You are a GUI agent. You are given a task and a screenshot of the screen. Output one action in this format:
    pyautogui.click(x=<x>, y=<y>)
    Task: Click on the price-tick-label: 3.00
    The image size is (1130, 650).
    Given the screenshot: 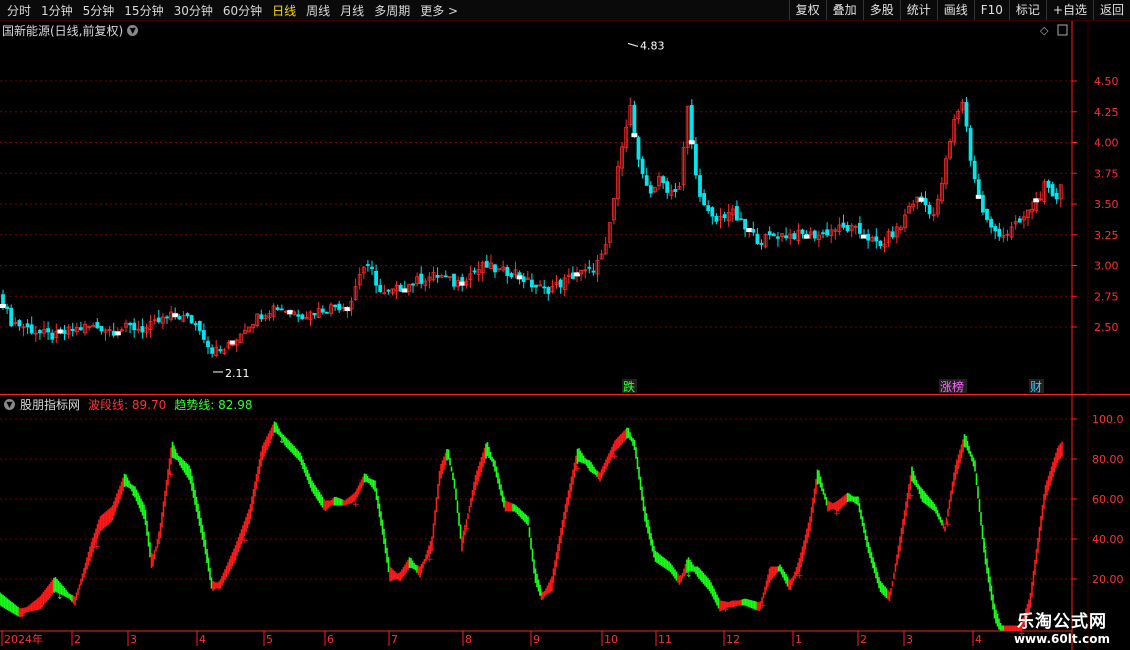 What is the action you would take?
    pyautogui.click(x=1106, y=266)
    